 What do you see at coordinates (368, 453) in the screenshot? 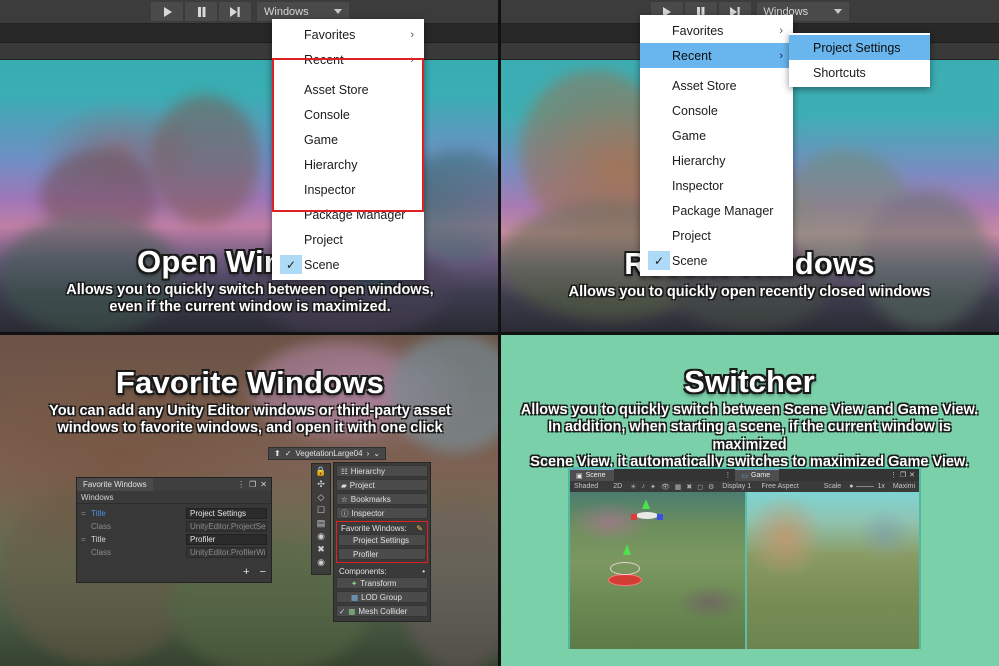
I see `chevron-right-icon: ›` at bounding box center [368, 453].